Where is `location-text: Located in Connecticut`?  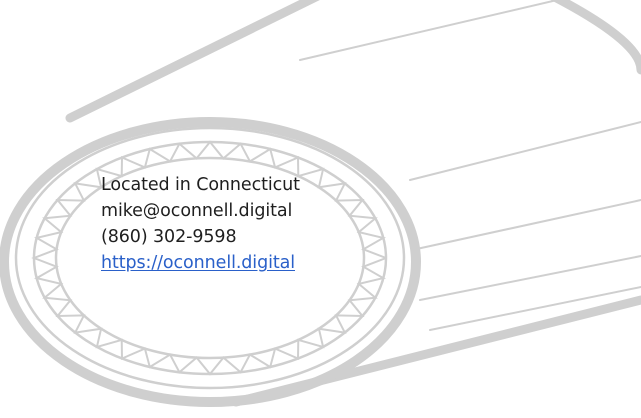
location-text: Located in Connecticut is located at coordinates (200, 185).